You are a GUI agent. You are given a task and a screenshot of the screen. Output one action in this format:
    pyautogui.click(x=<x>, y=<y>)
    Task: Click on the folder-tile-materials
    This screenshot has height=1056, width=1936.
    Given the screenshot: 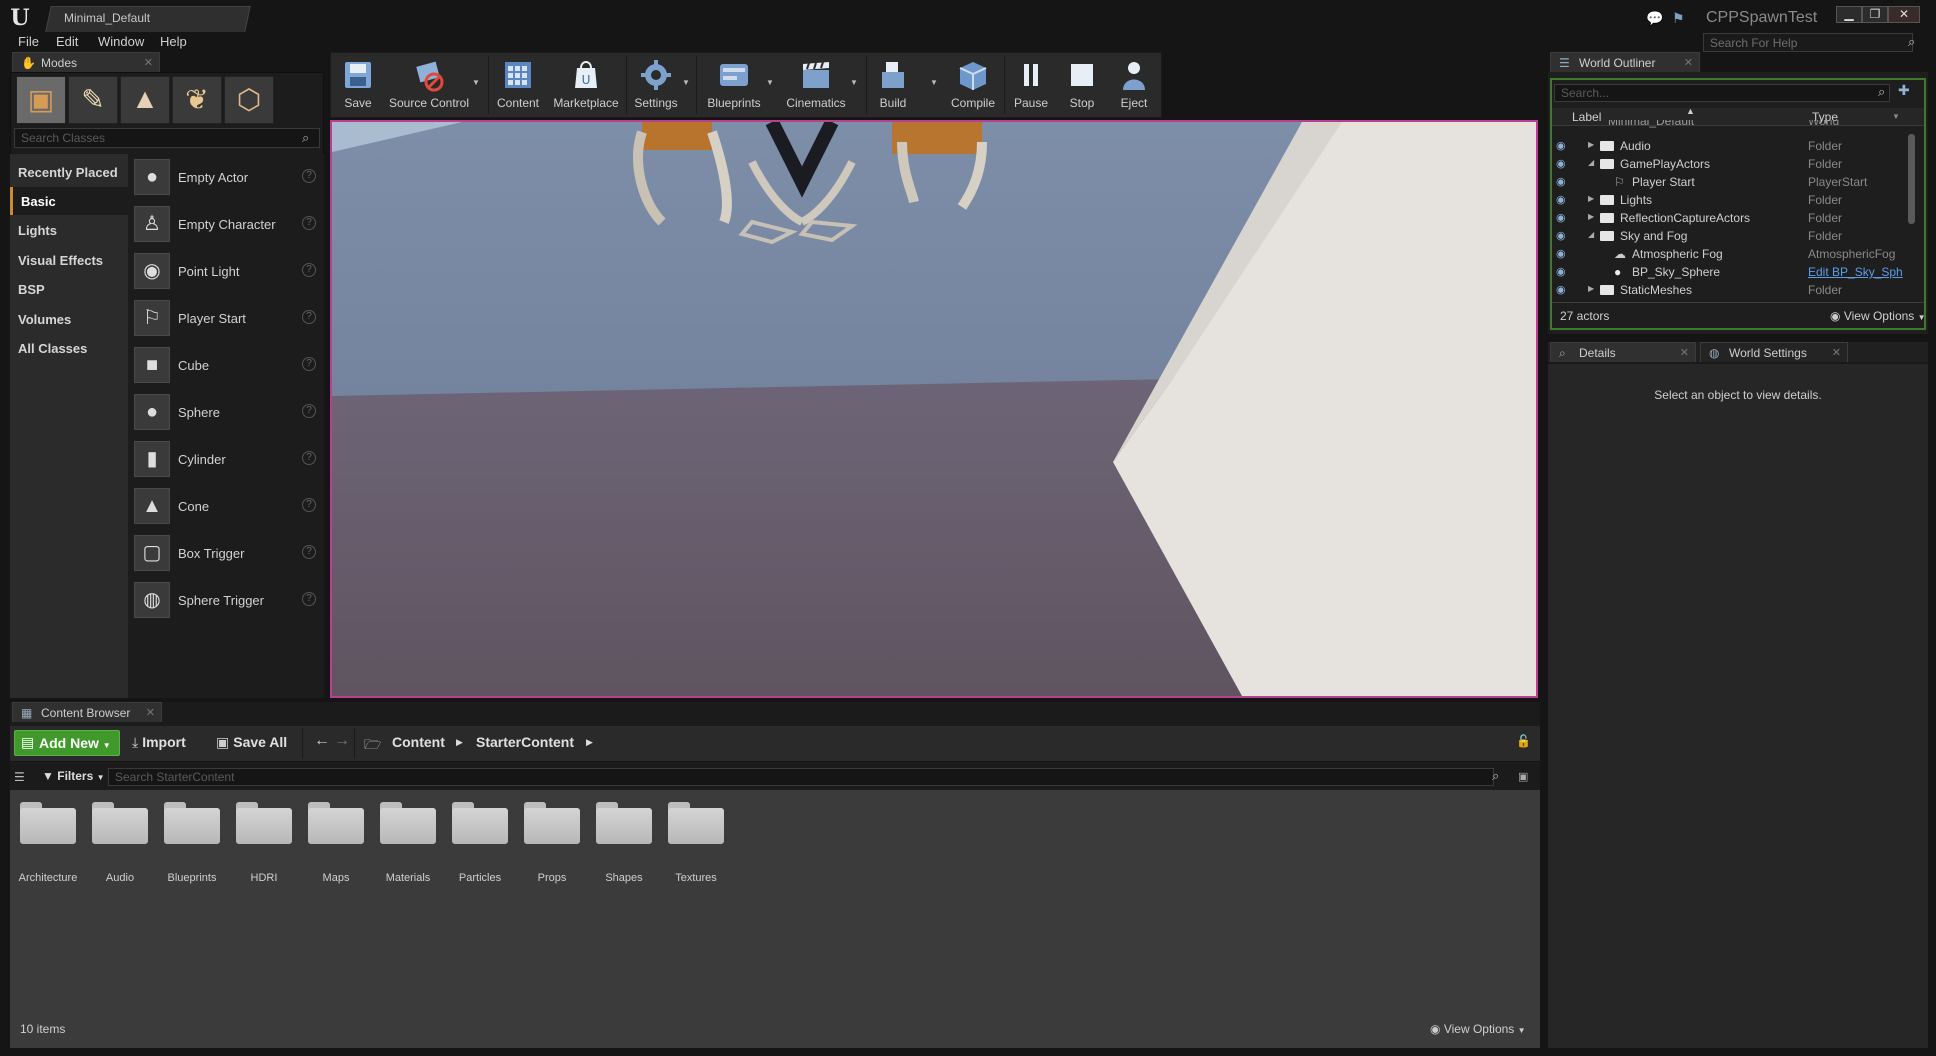 What is the action you would take?
    pyautogui.click(x=408, y=825)
    